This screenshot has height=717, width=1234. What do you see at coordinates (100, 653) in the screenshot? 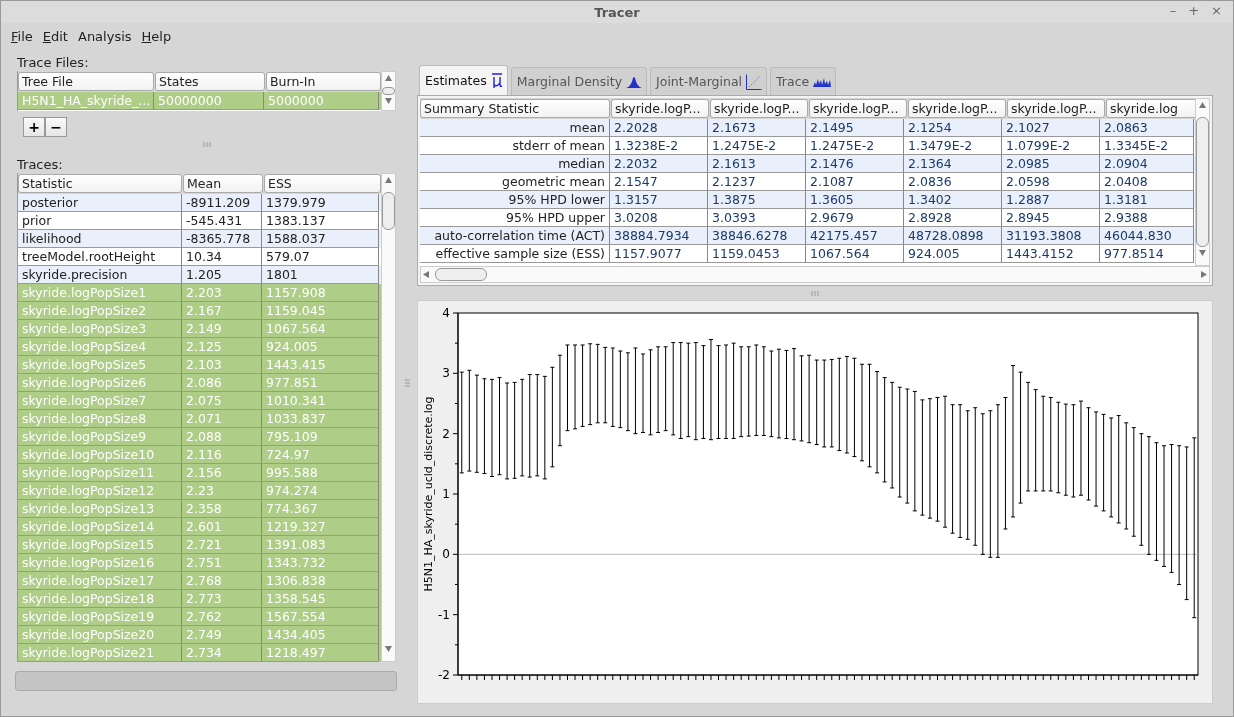
I see `table-cell: skyride.logPopSize21` at bounding box center [100, 653].